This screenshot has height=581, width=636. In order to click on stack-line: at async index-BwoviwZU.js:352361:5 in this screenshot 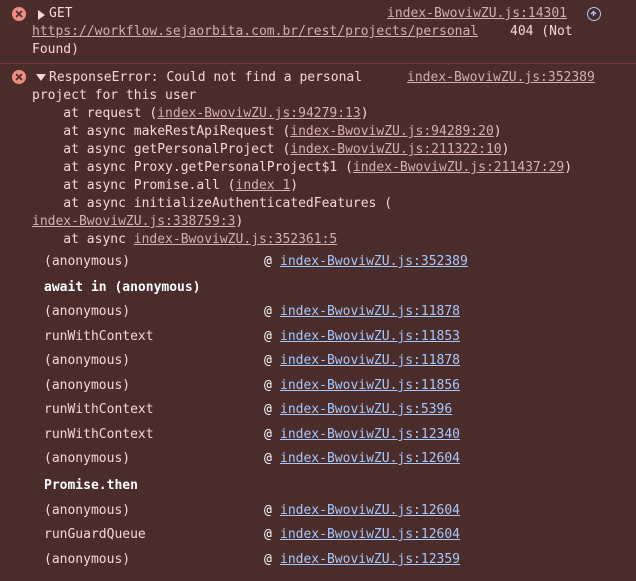, I will do `click(184, 240)`.